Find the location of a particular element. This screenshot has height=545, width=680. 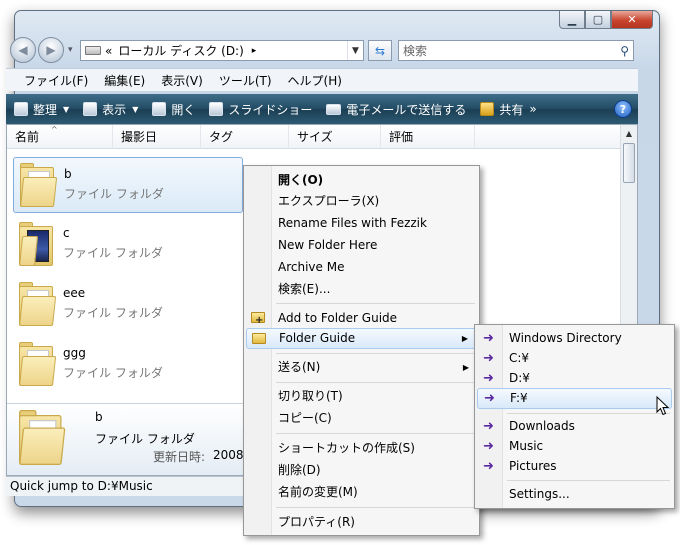

menu-item-copy: コピー(C) is located at coordinates (361, 418).